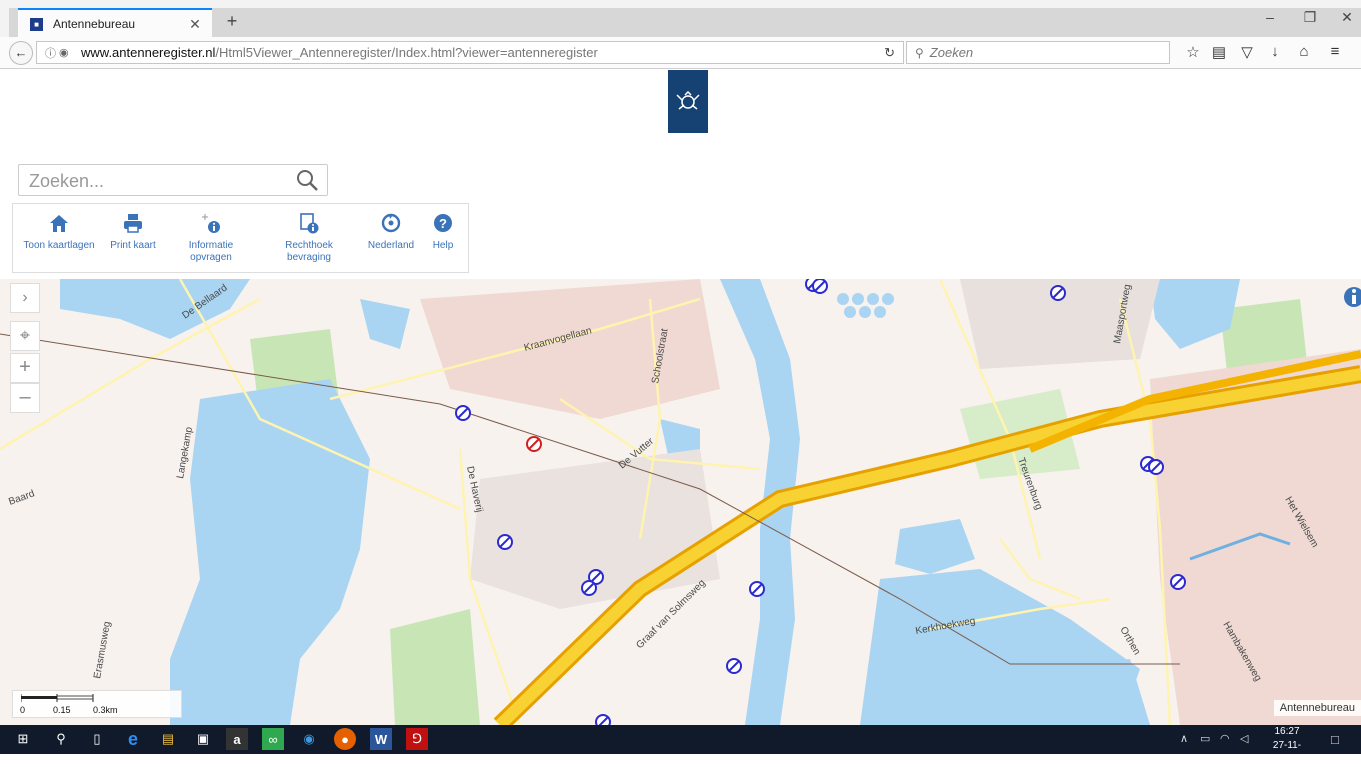 This screenshot has width=1361, height=767. I want to click on restore-icon: ❐, so click(1310, 17).